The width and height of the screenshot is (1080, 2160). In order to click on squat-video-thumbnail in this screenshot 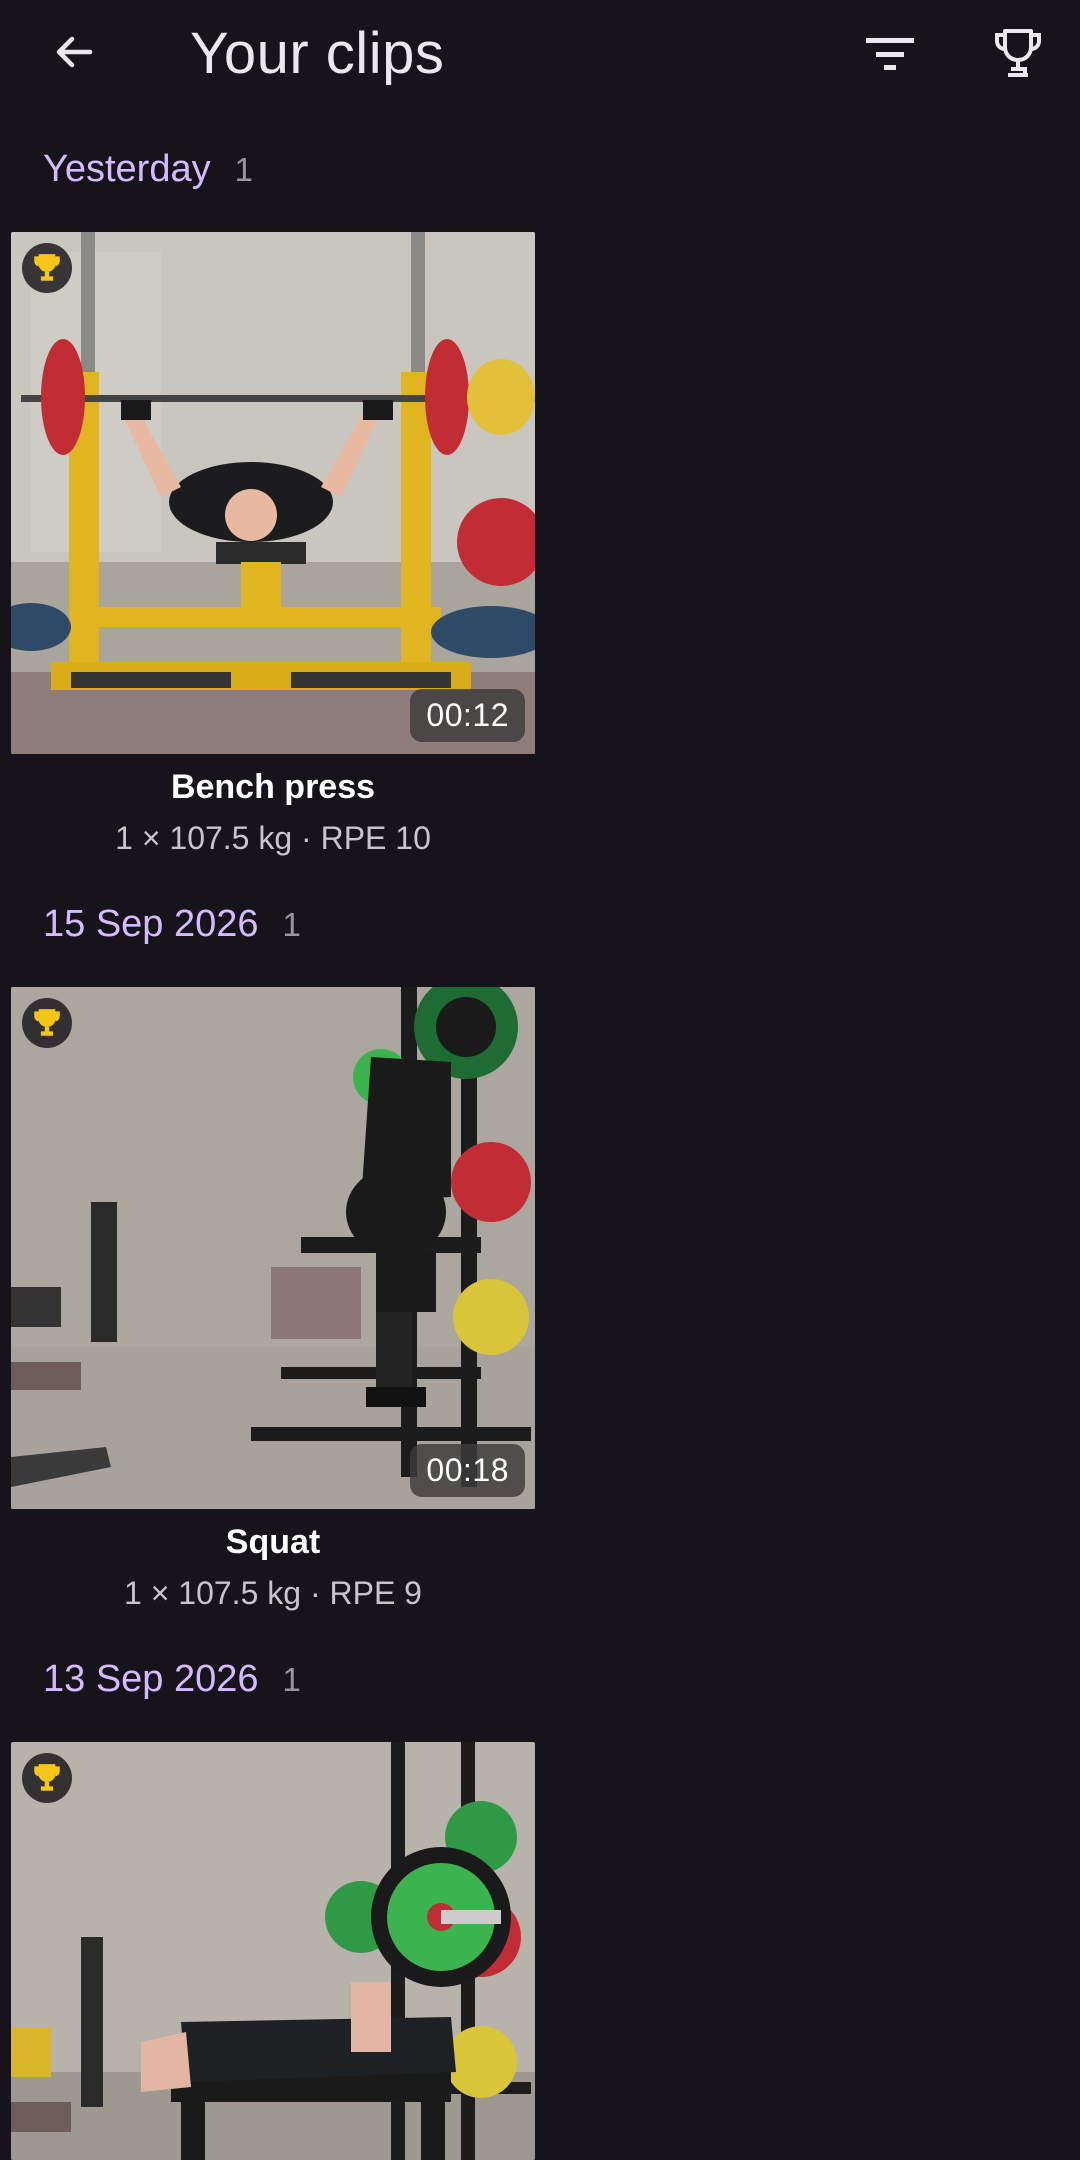, I will do `click(273, 1248)`.